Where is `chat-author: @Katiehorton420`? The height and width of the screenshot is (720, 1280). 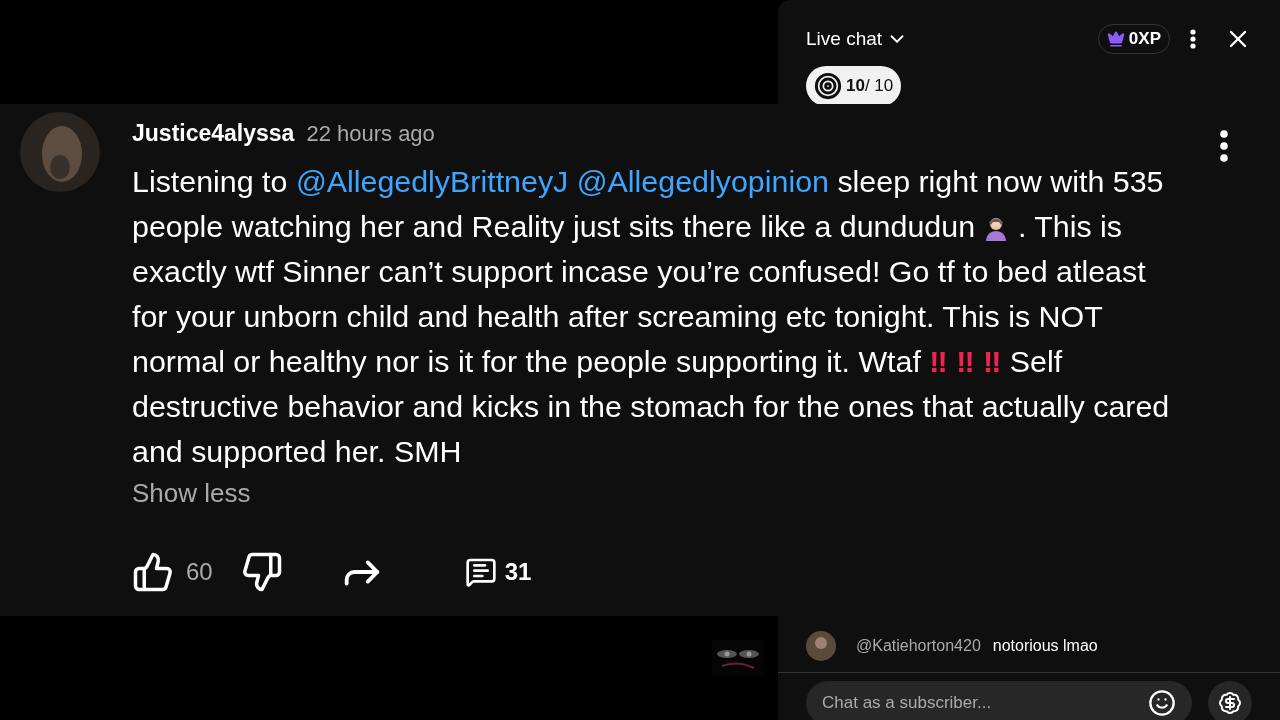
chat-author: @Katiehorton420 is located at coordinates (918, 646).